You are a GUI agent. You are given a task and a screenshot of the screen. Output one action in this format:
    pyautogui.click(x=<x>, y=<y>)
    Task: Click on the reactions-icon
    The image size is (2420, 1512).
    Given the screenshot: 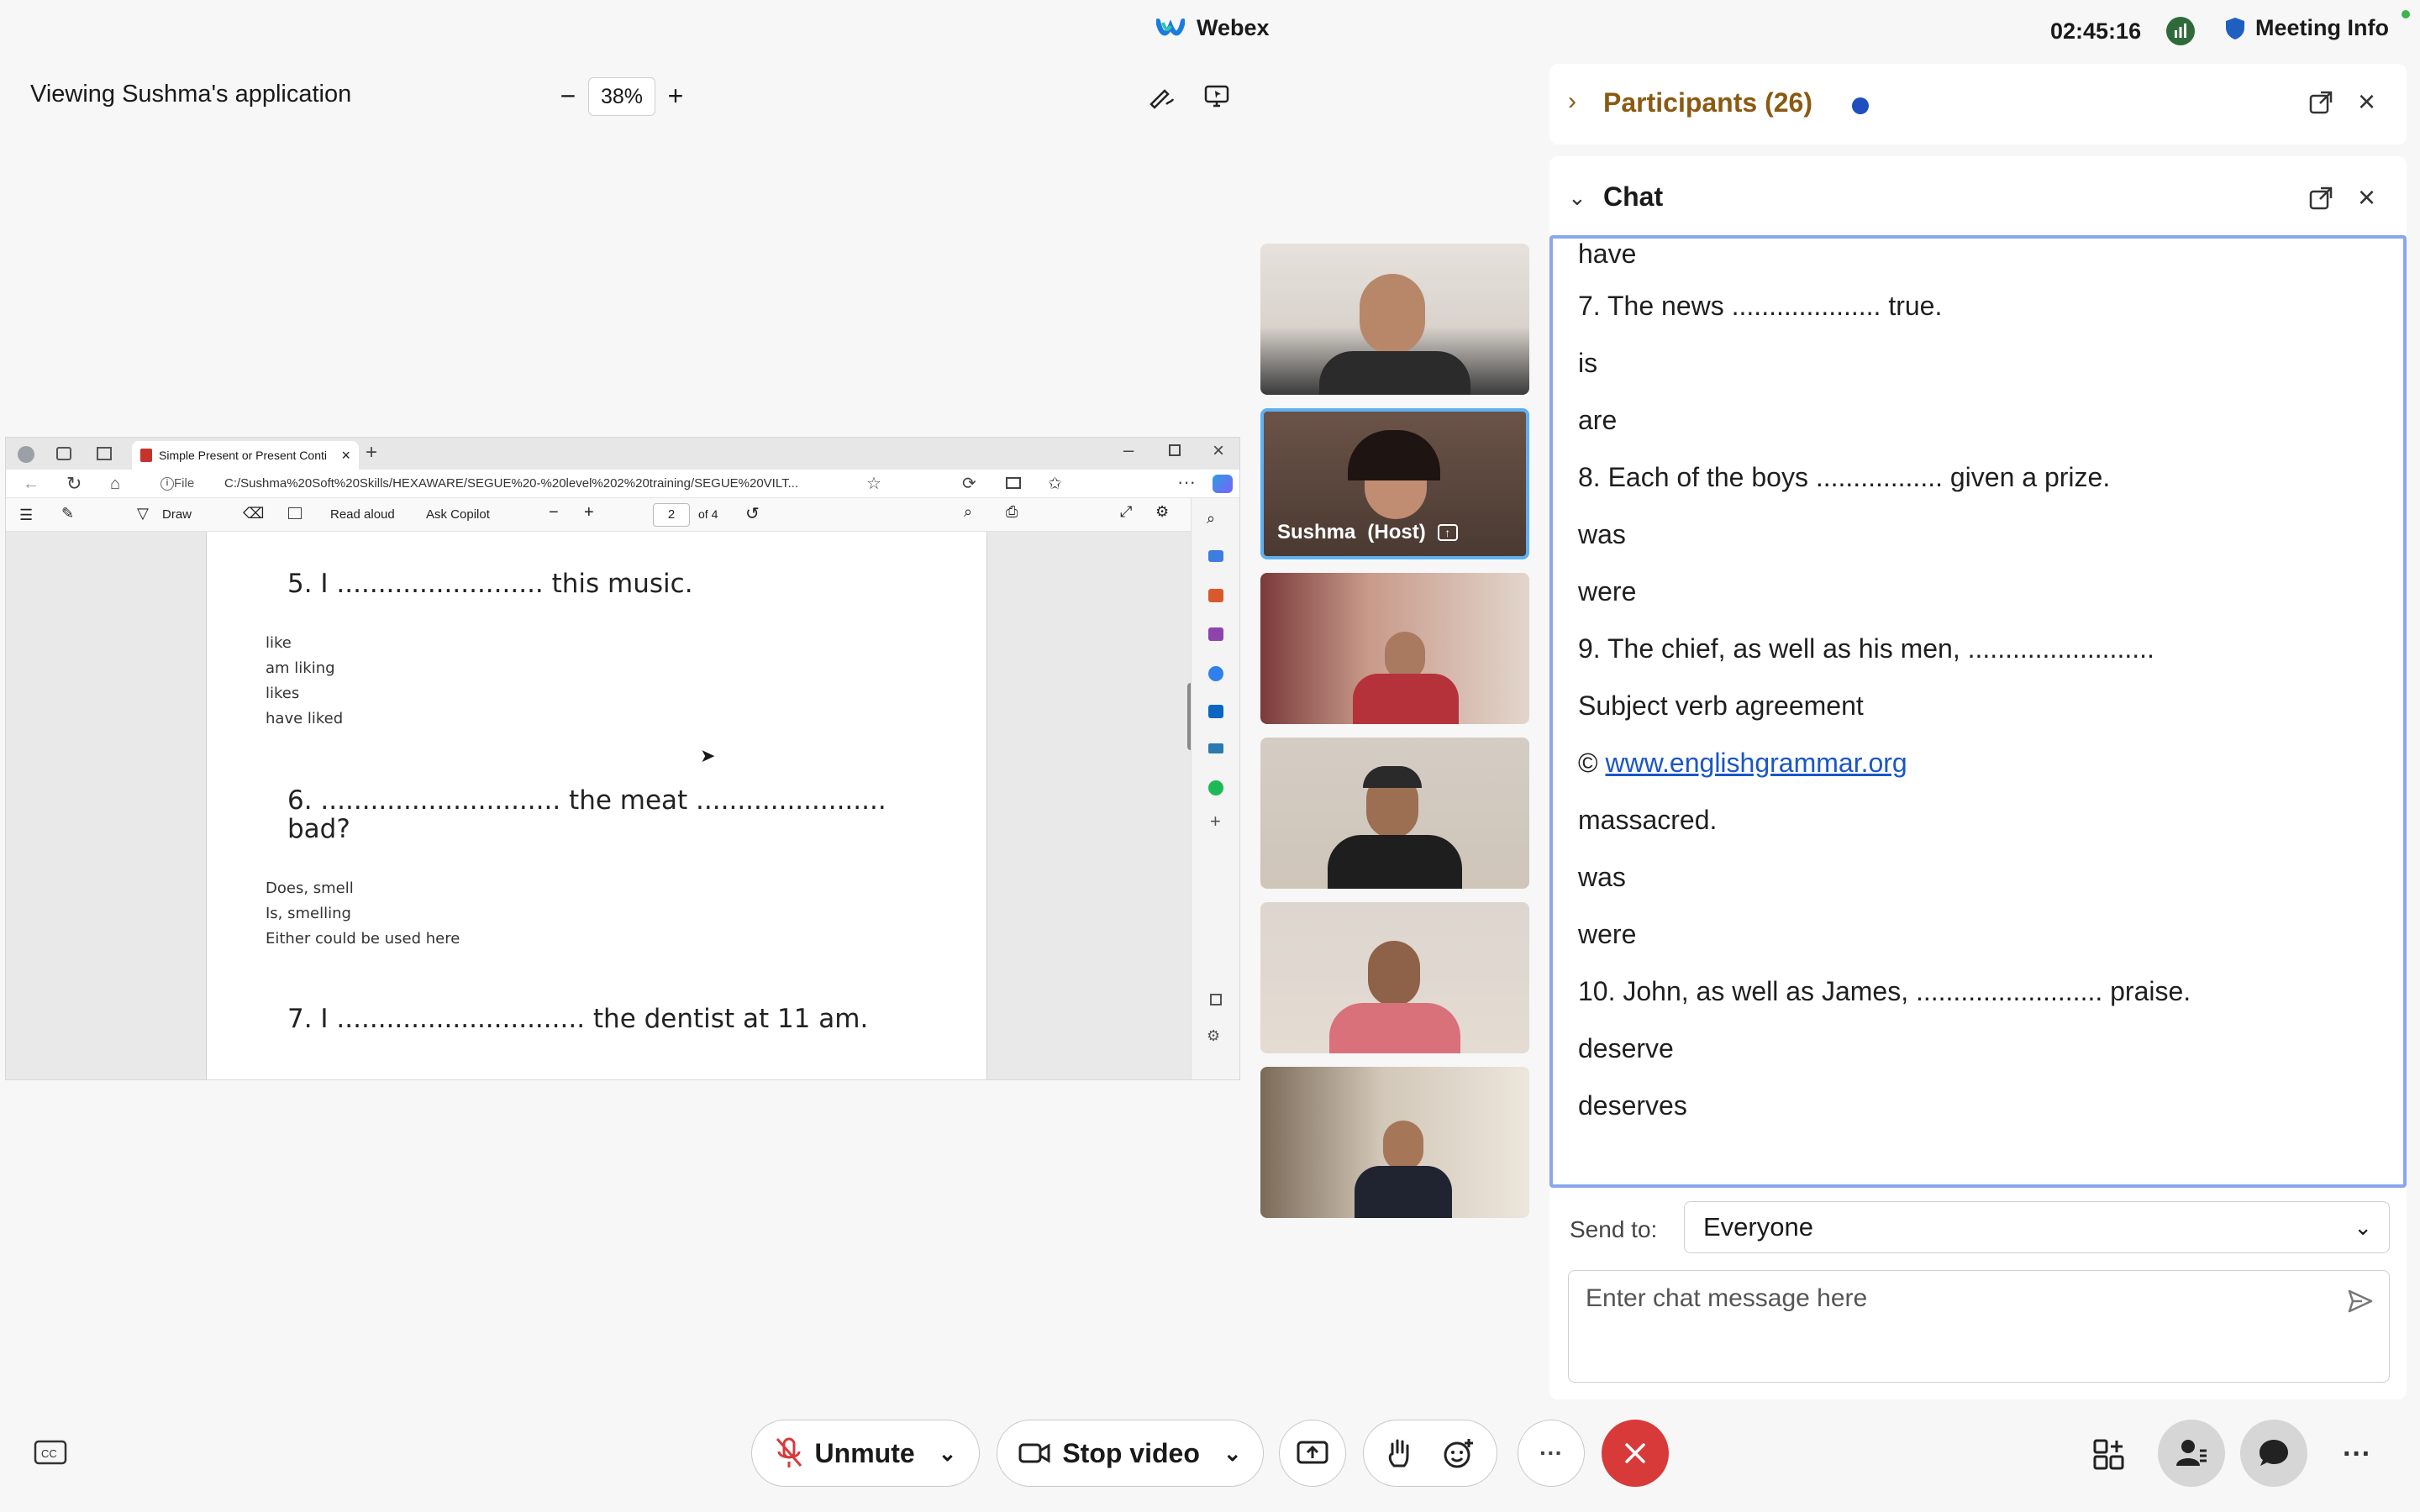 What is the action you would take?
    pyautogui.click(x=1459, y=1453)
    